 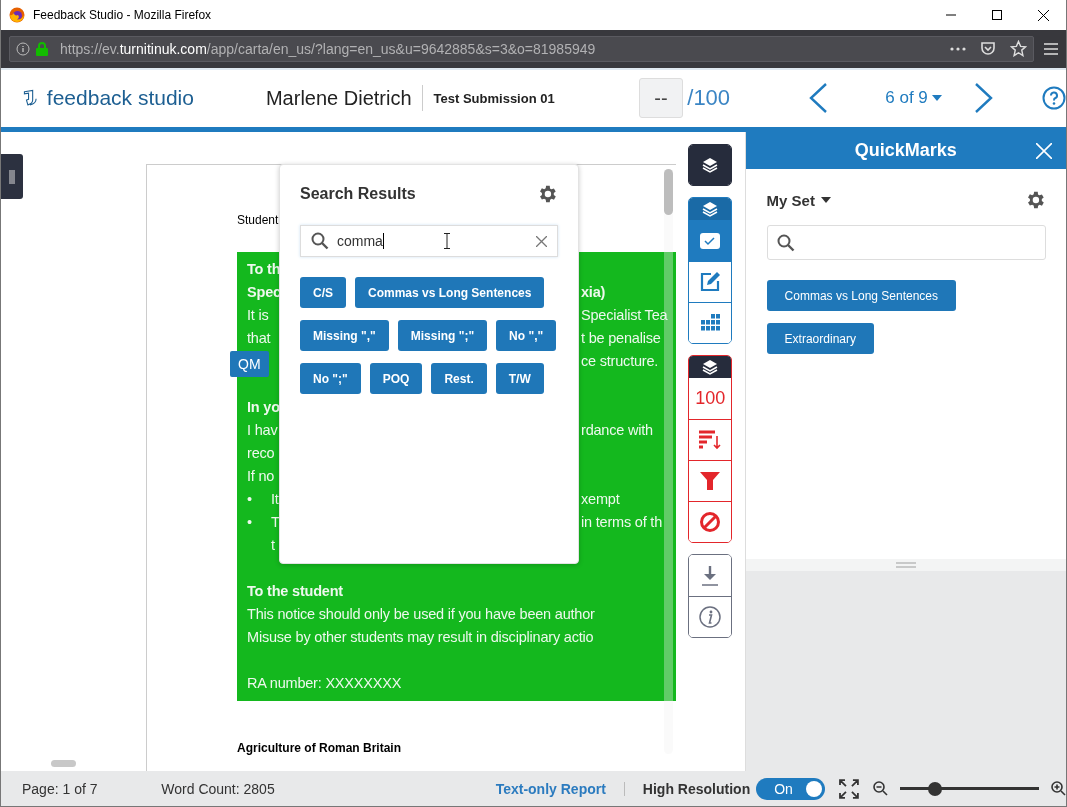 I want to click on sort-icon, so click(x=710, y=440).